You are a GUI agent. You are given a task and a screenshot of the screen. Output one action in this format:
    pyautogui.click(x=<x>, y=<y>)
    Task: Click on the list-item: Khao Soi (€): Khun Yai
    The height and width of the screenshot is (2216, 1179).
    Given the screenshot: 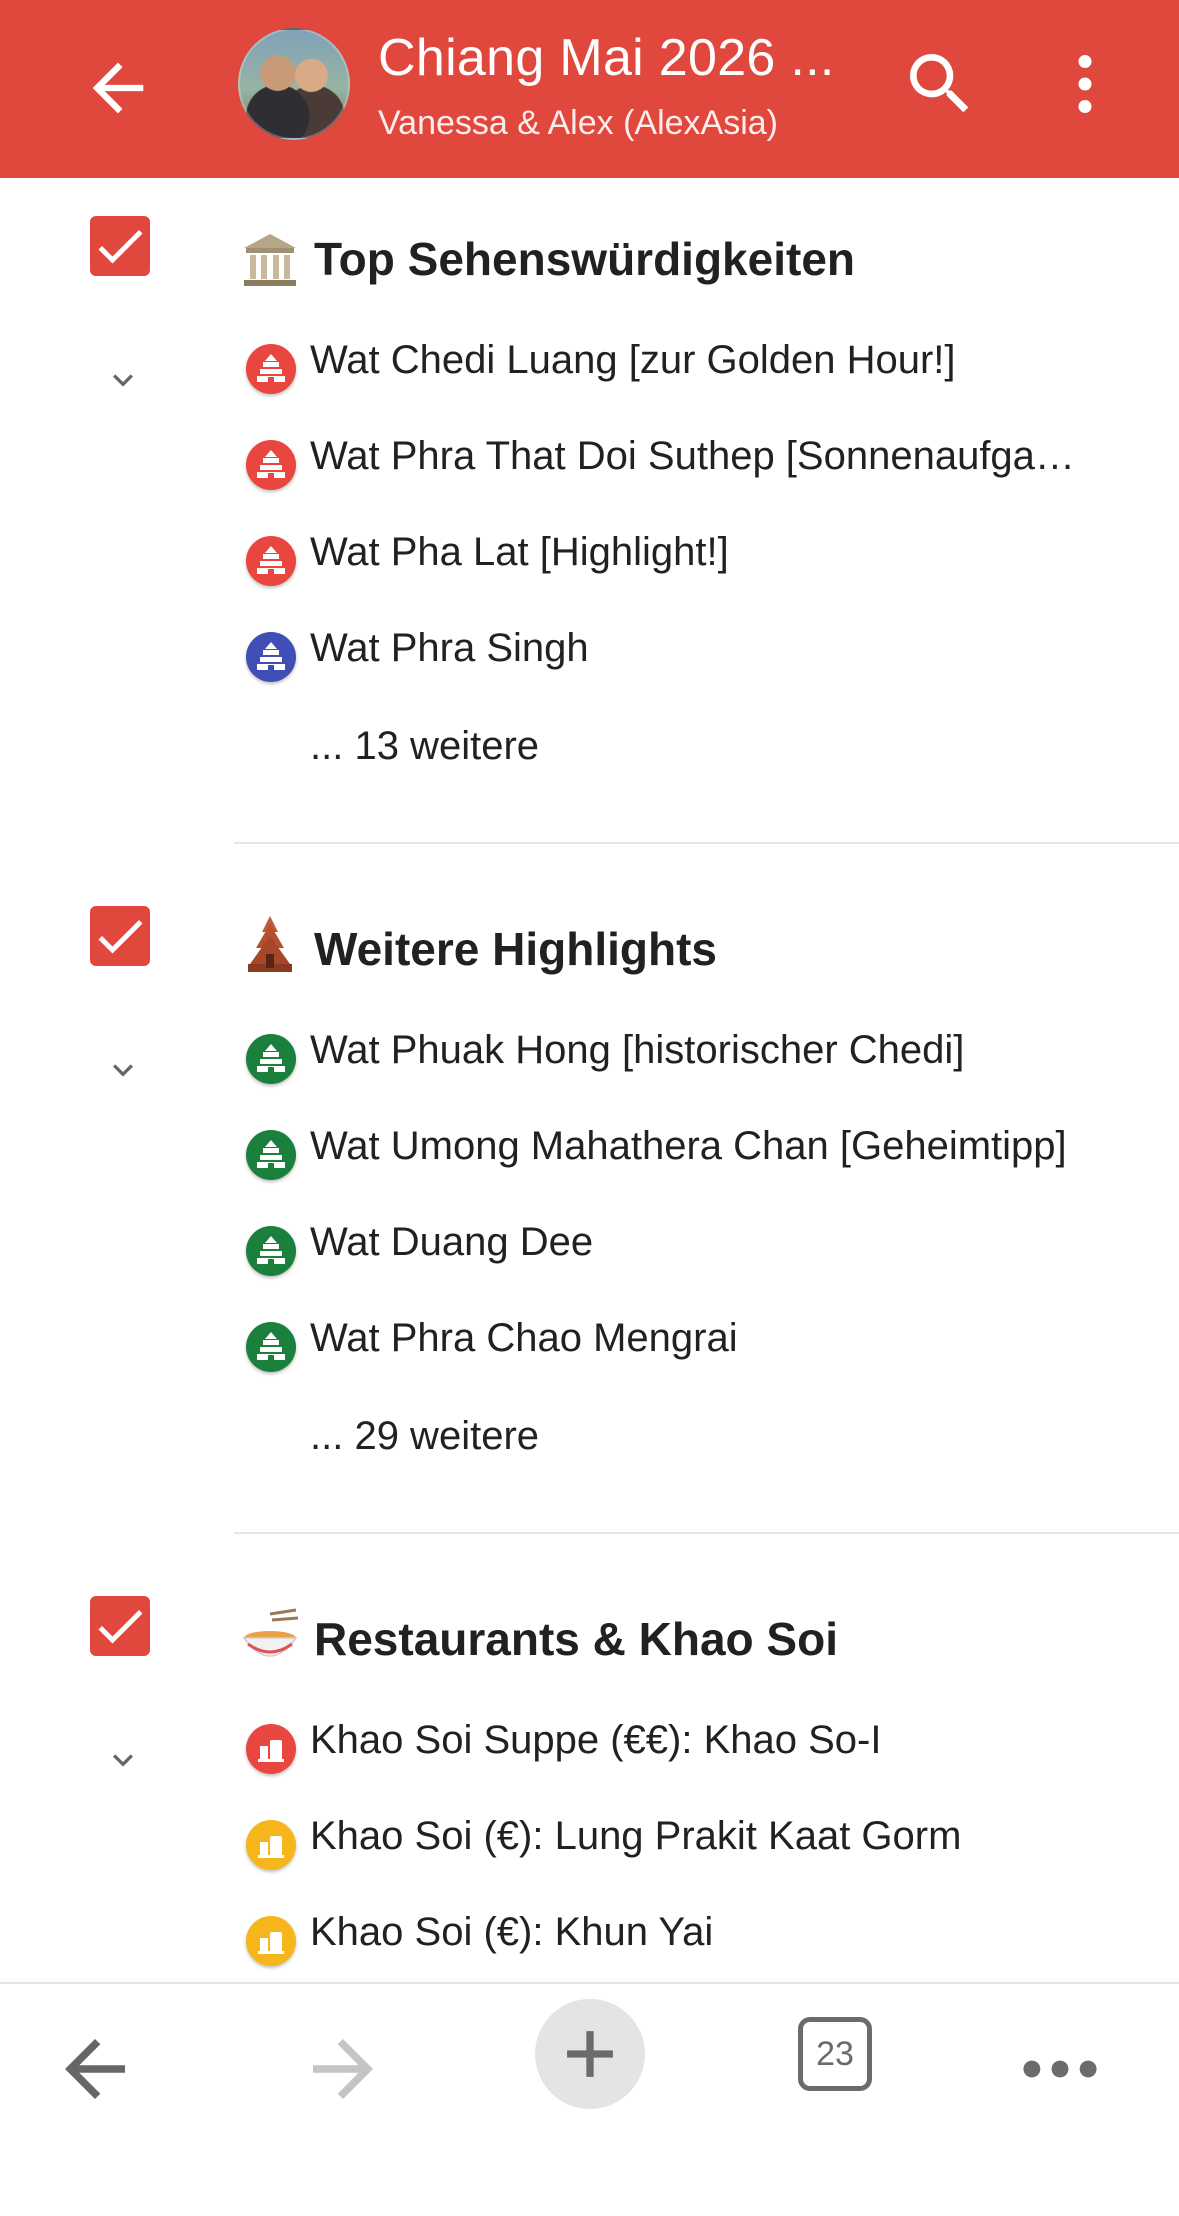 What is the action you would take?
    pyautogui.click(x=696, y=1938)
    